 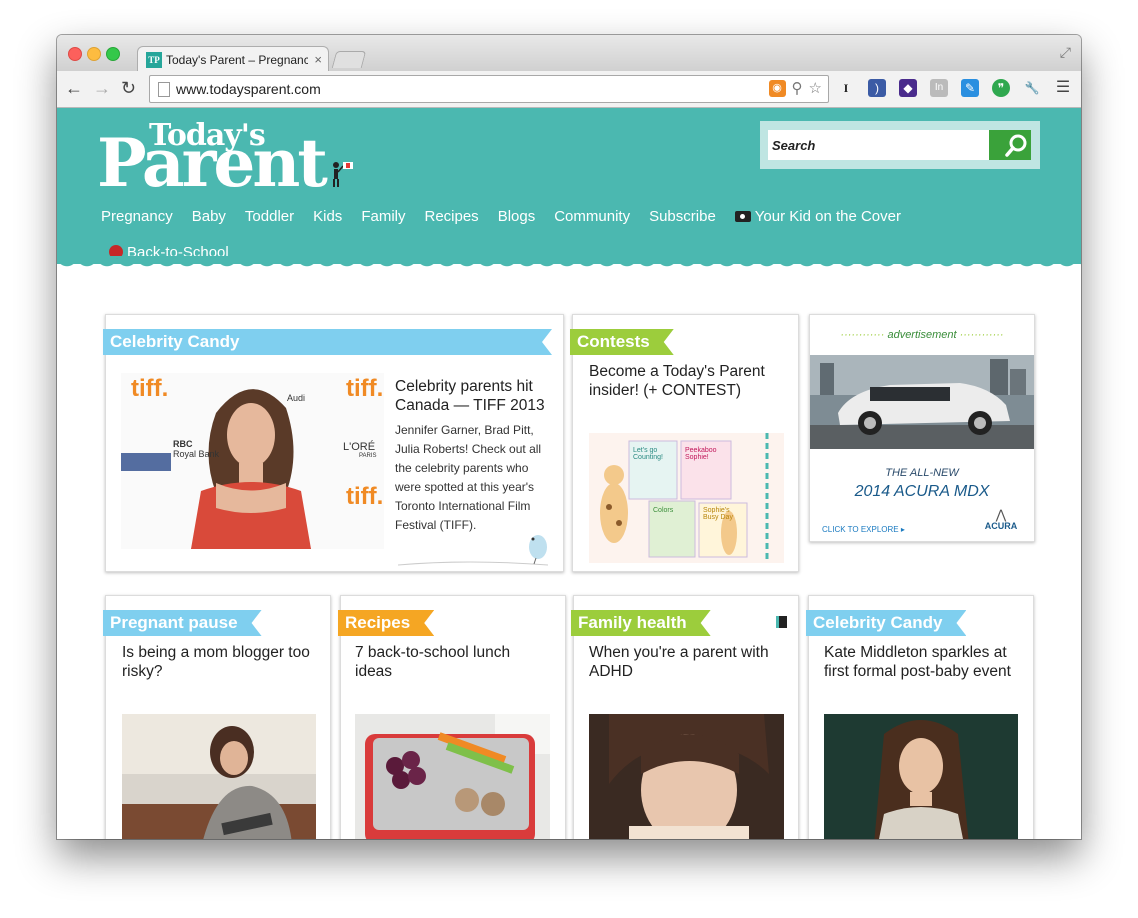 I want to click on advertisement-label-text: advertisement, so click(x=922, y=335).